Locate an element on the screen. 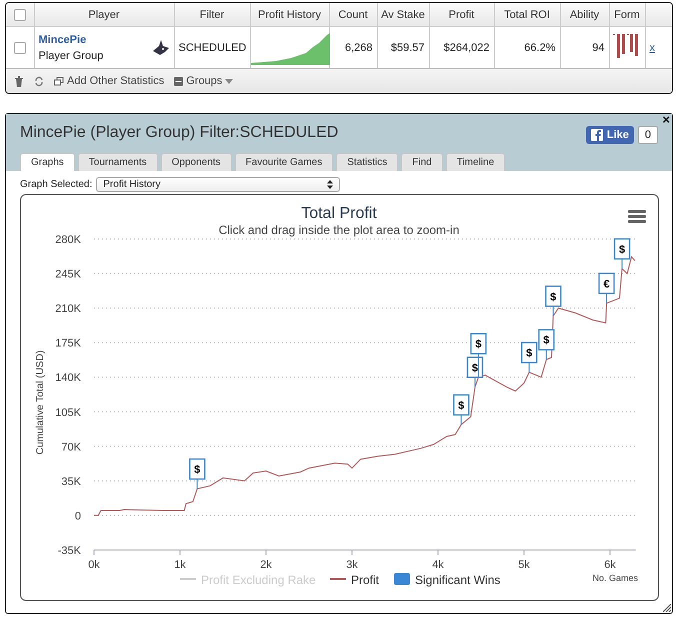  tab: Favourite Games is located at coordinates (284, 162).